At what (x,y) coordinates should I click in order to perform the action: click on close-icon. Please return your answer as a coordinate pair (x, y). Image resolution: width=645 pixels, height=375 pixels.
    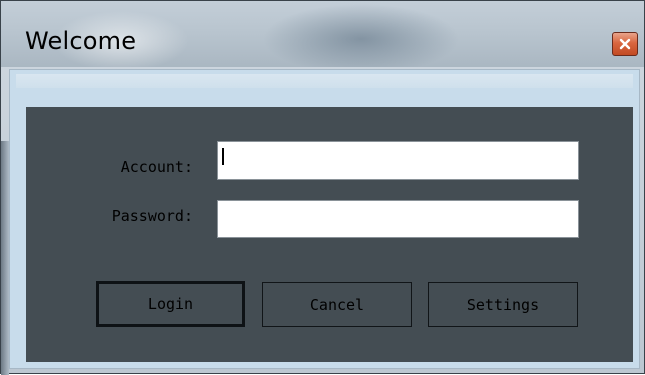
    Looking at the image, I should click on (625, 44).